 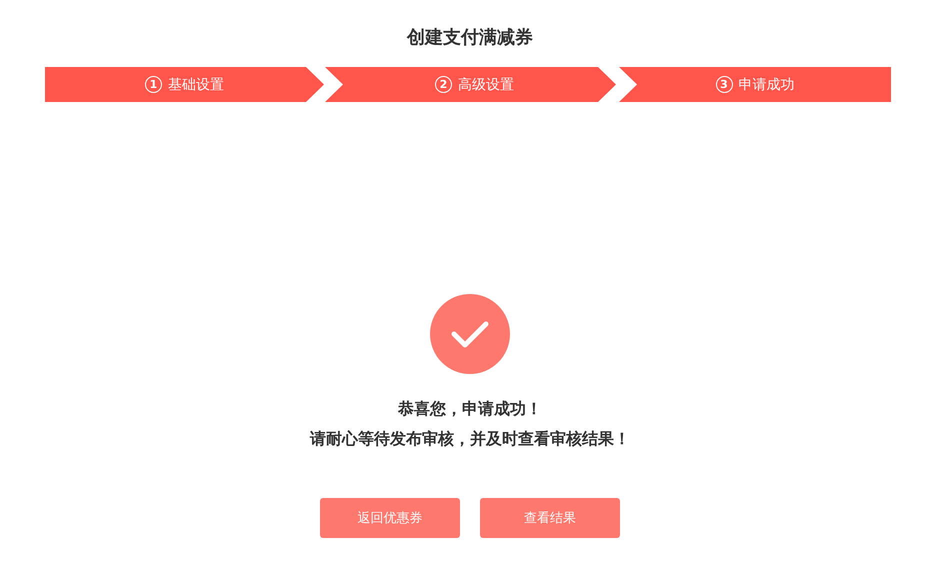 What do you see at coordinates (470, 439) in the screenshot?
I see `result-message: 请耐心等待发布审核，并及时查看审核结果！` at bounding box center [470, 439].